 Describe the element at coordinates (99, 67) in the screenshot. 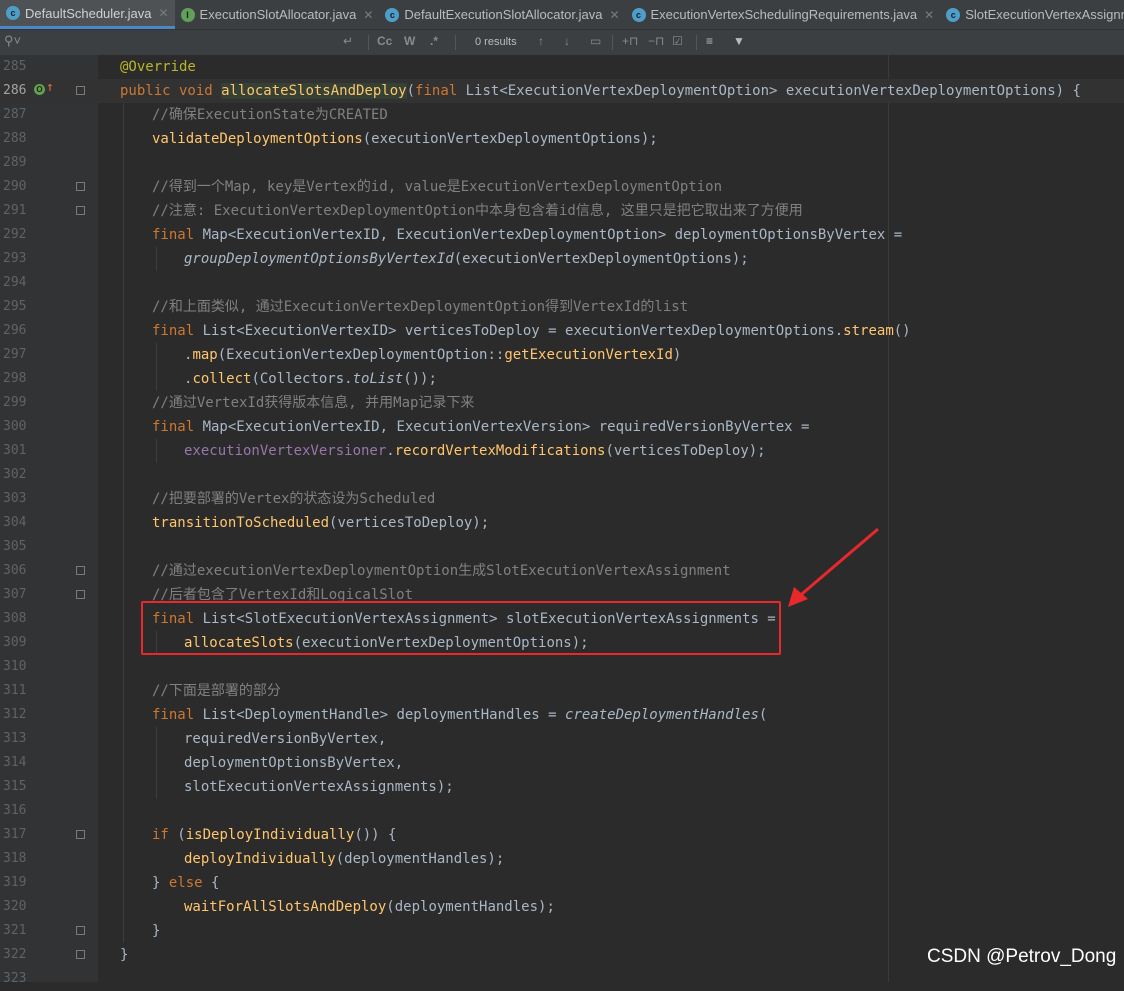

I see `code-line: 285 @Override` at that location.